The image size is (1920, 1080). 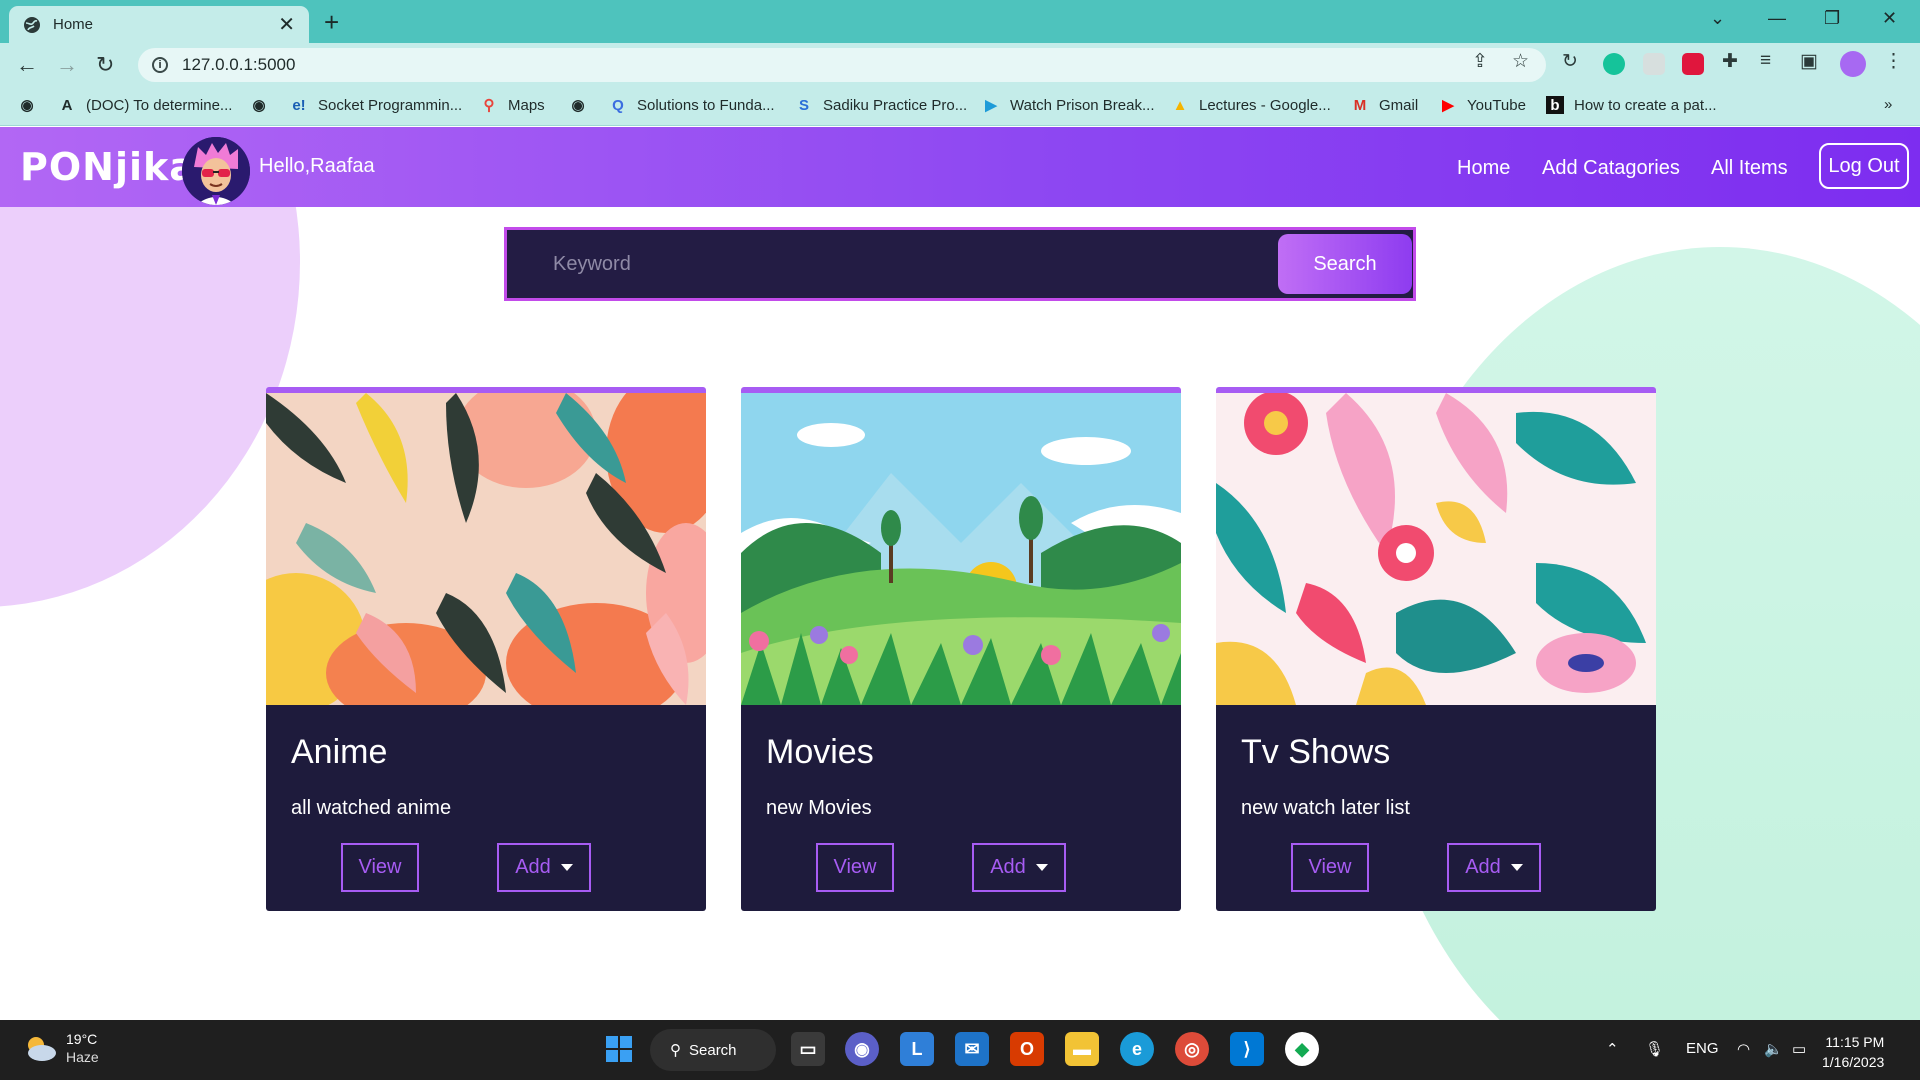 What do you see at coordinates (820, 752) in the screenshot?
I see `card-title: Movies` at bounding box center [820, 752].